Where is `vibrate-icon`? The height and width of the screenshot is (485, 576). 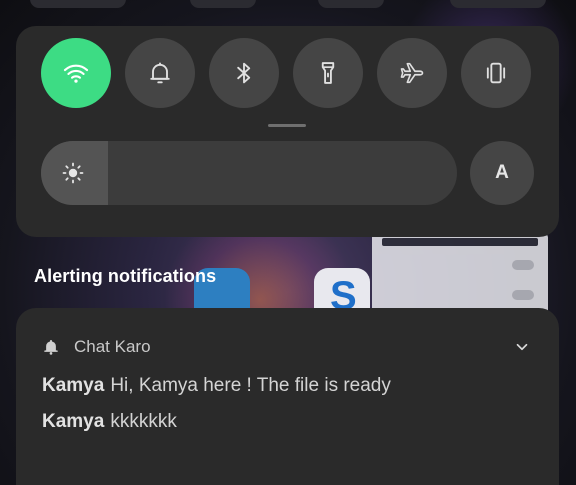 vibrate-icon is located at coordinates (496, 73).